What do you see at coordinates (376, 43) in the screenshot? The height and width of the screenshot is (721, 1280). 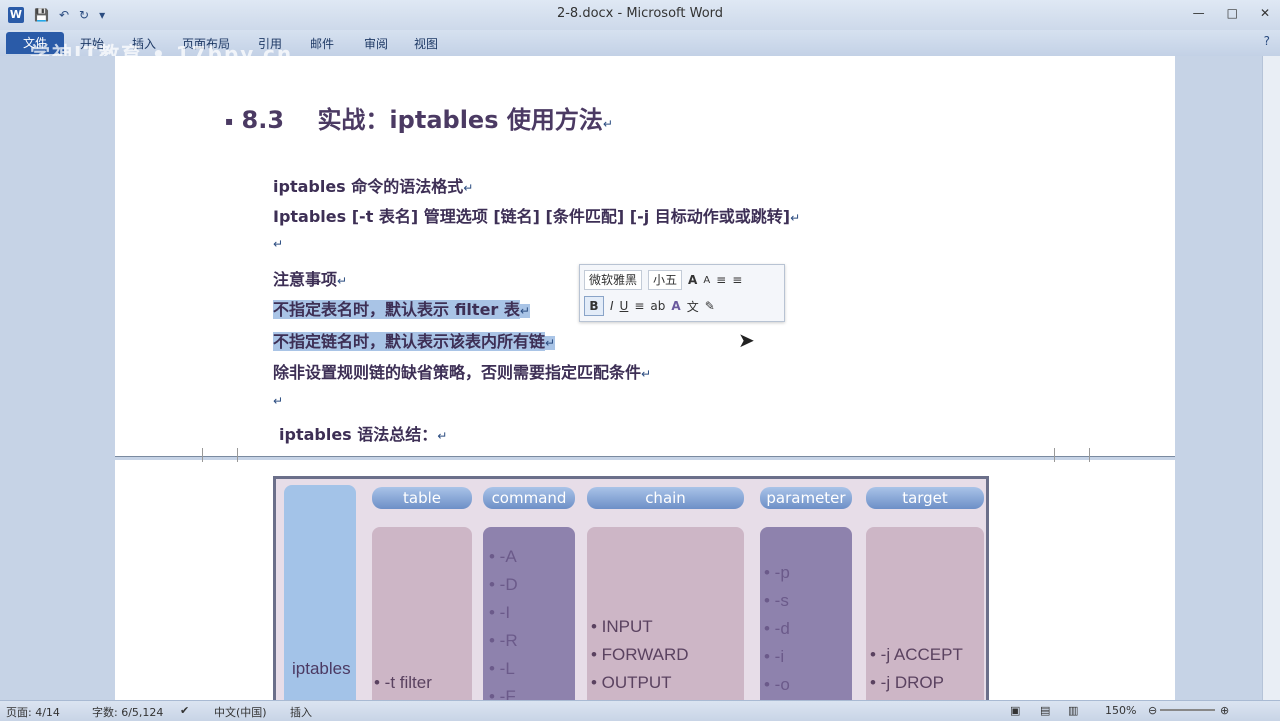 I see `tab-review: 审阅` at bounding box center [376, 43].